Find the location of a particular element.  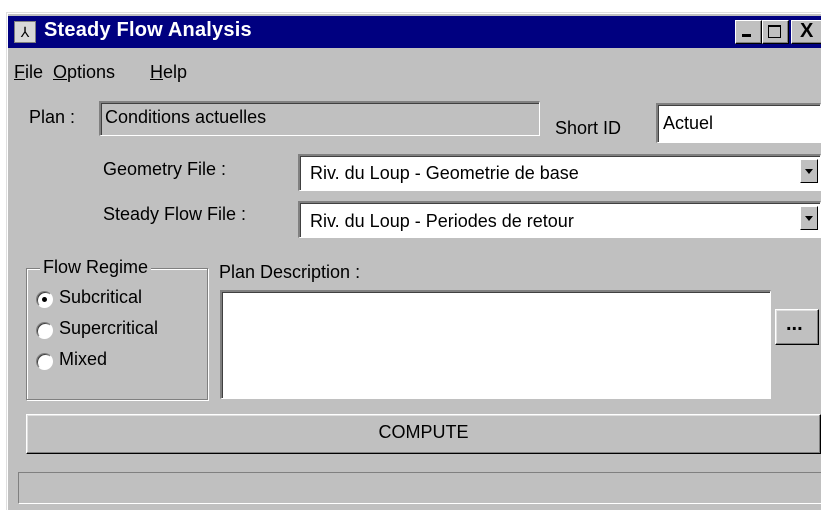

close-button: X is located at coordinates (806, 32).